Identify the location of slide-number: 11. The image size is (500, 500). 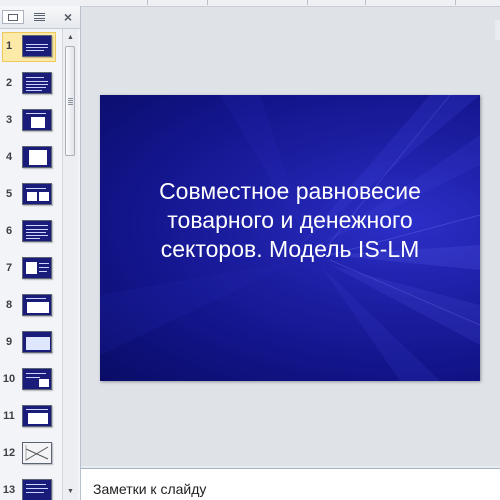
(9, 416).